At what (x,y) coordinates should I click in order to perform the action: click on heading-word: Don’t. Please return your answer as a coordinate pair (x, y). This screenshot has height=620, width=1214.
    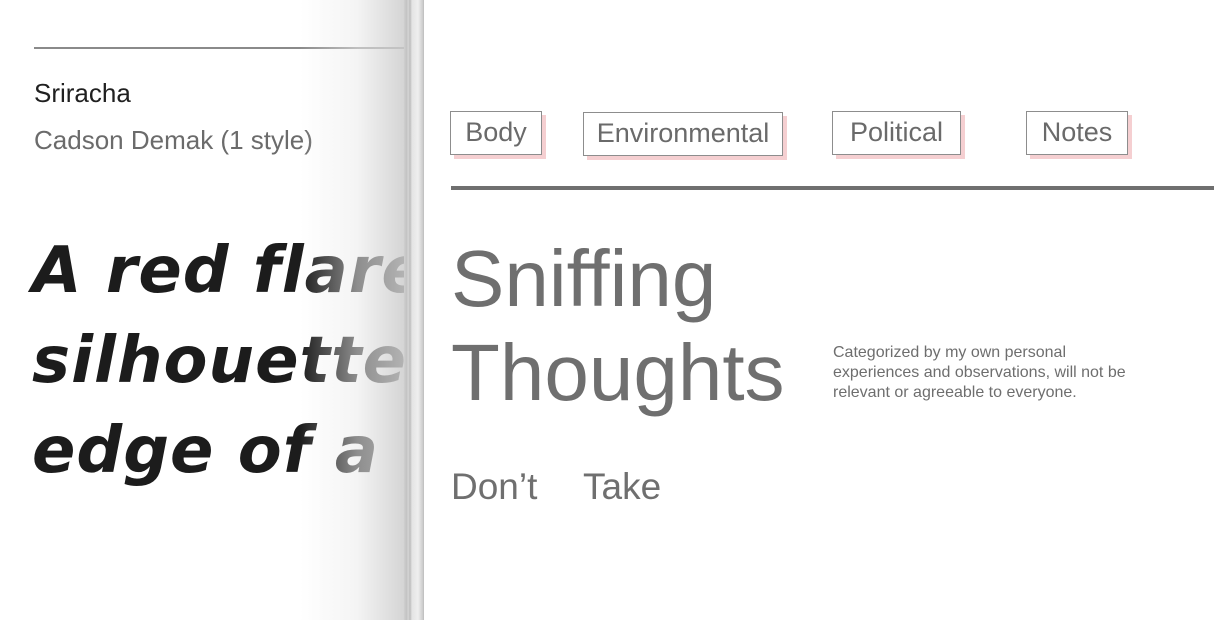
    Looking at the image, I should click on (494, 486).